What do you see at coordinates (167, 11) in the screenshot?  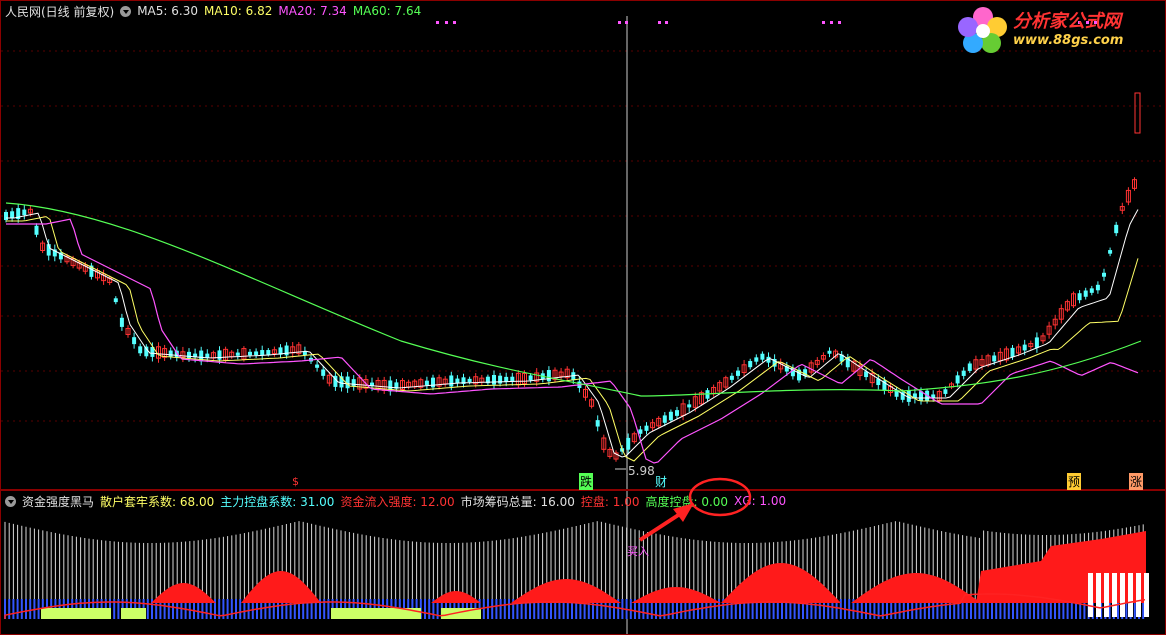 I see `ma5-value: MA5: 6.30` at bounding box center [167, 11].